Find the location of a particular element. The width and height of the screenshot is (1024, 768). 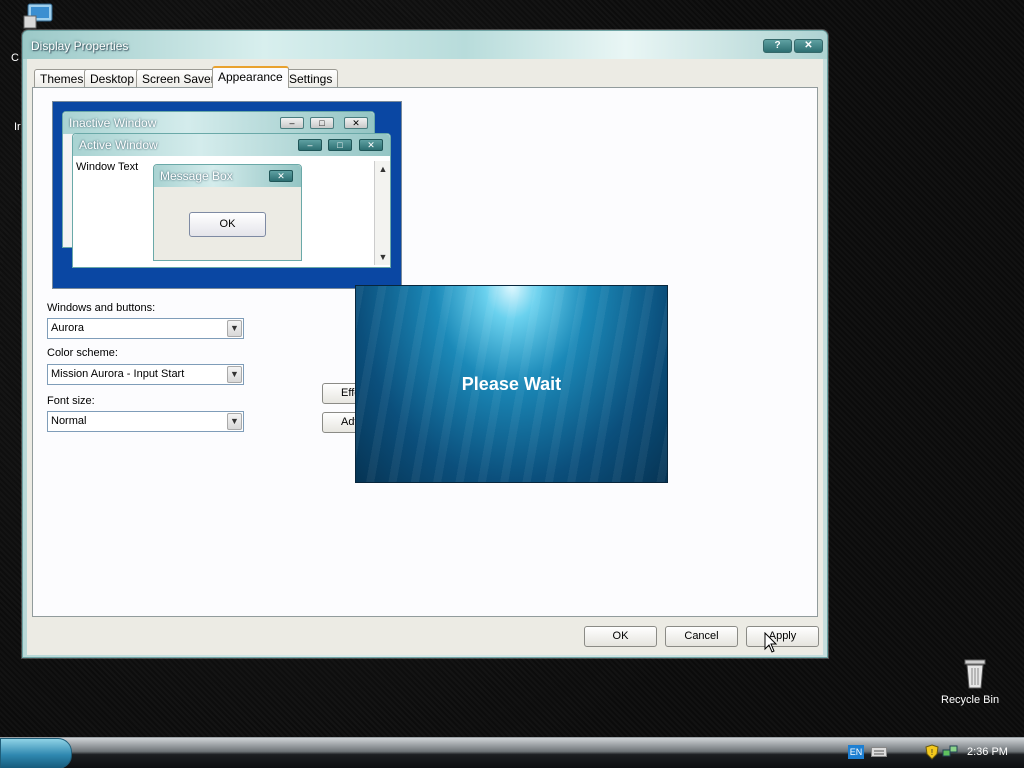

window-title: Display Properties is located at coordinates (80, 46).